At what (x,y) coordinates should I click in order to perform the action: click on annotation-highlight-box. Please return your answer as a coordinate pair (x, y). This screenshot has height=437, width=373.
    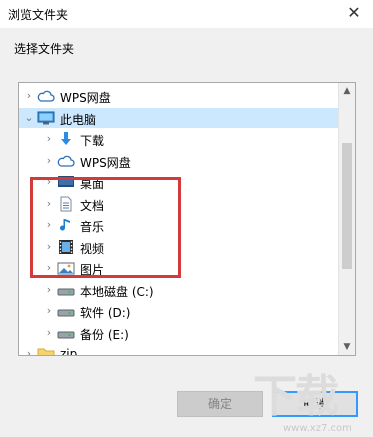
    Looking at the image, I should click on (105, 227).